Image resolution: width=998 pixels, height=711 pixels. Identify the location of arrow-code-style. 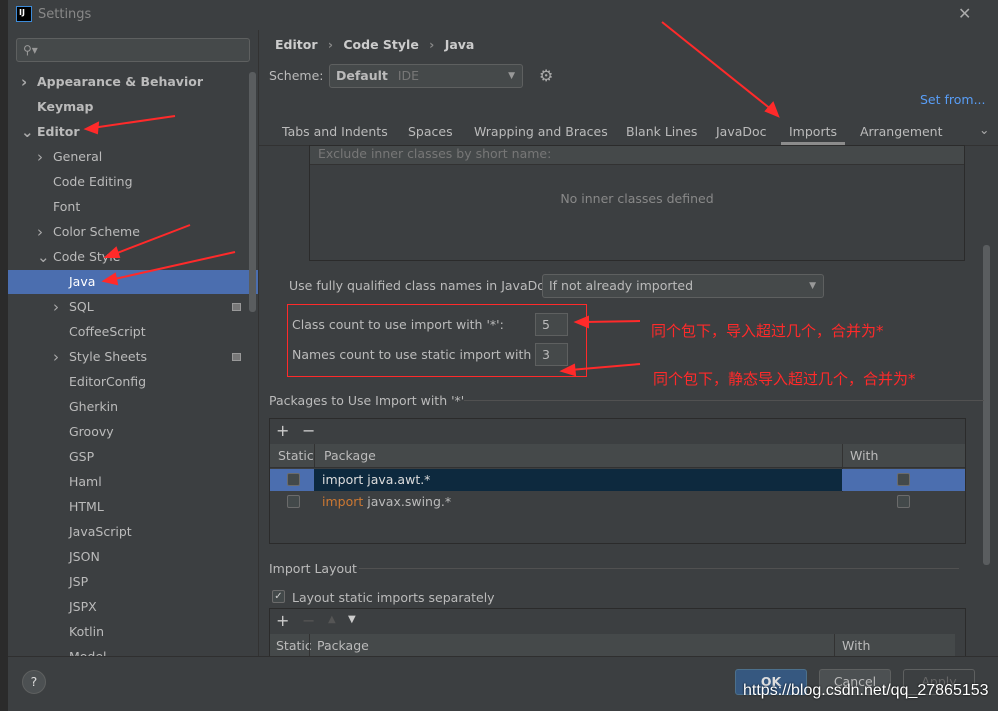
(151, 240).